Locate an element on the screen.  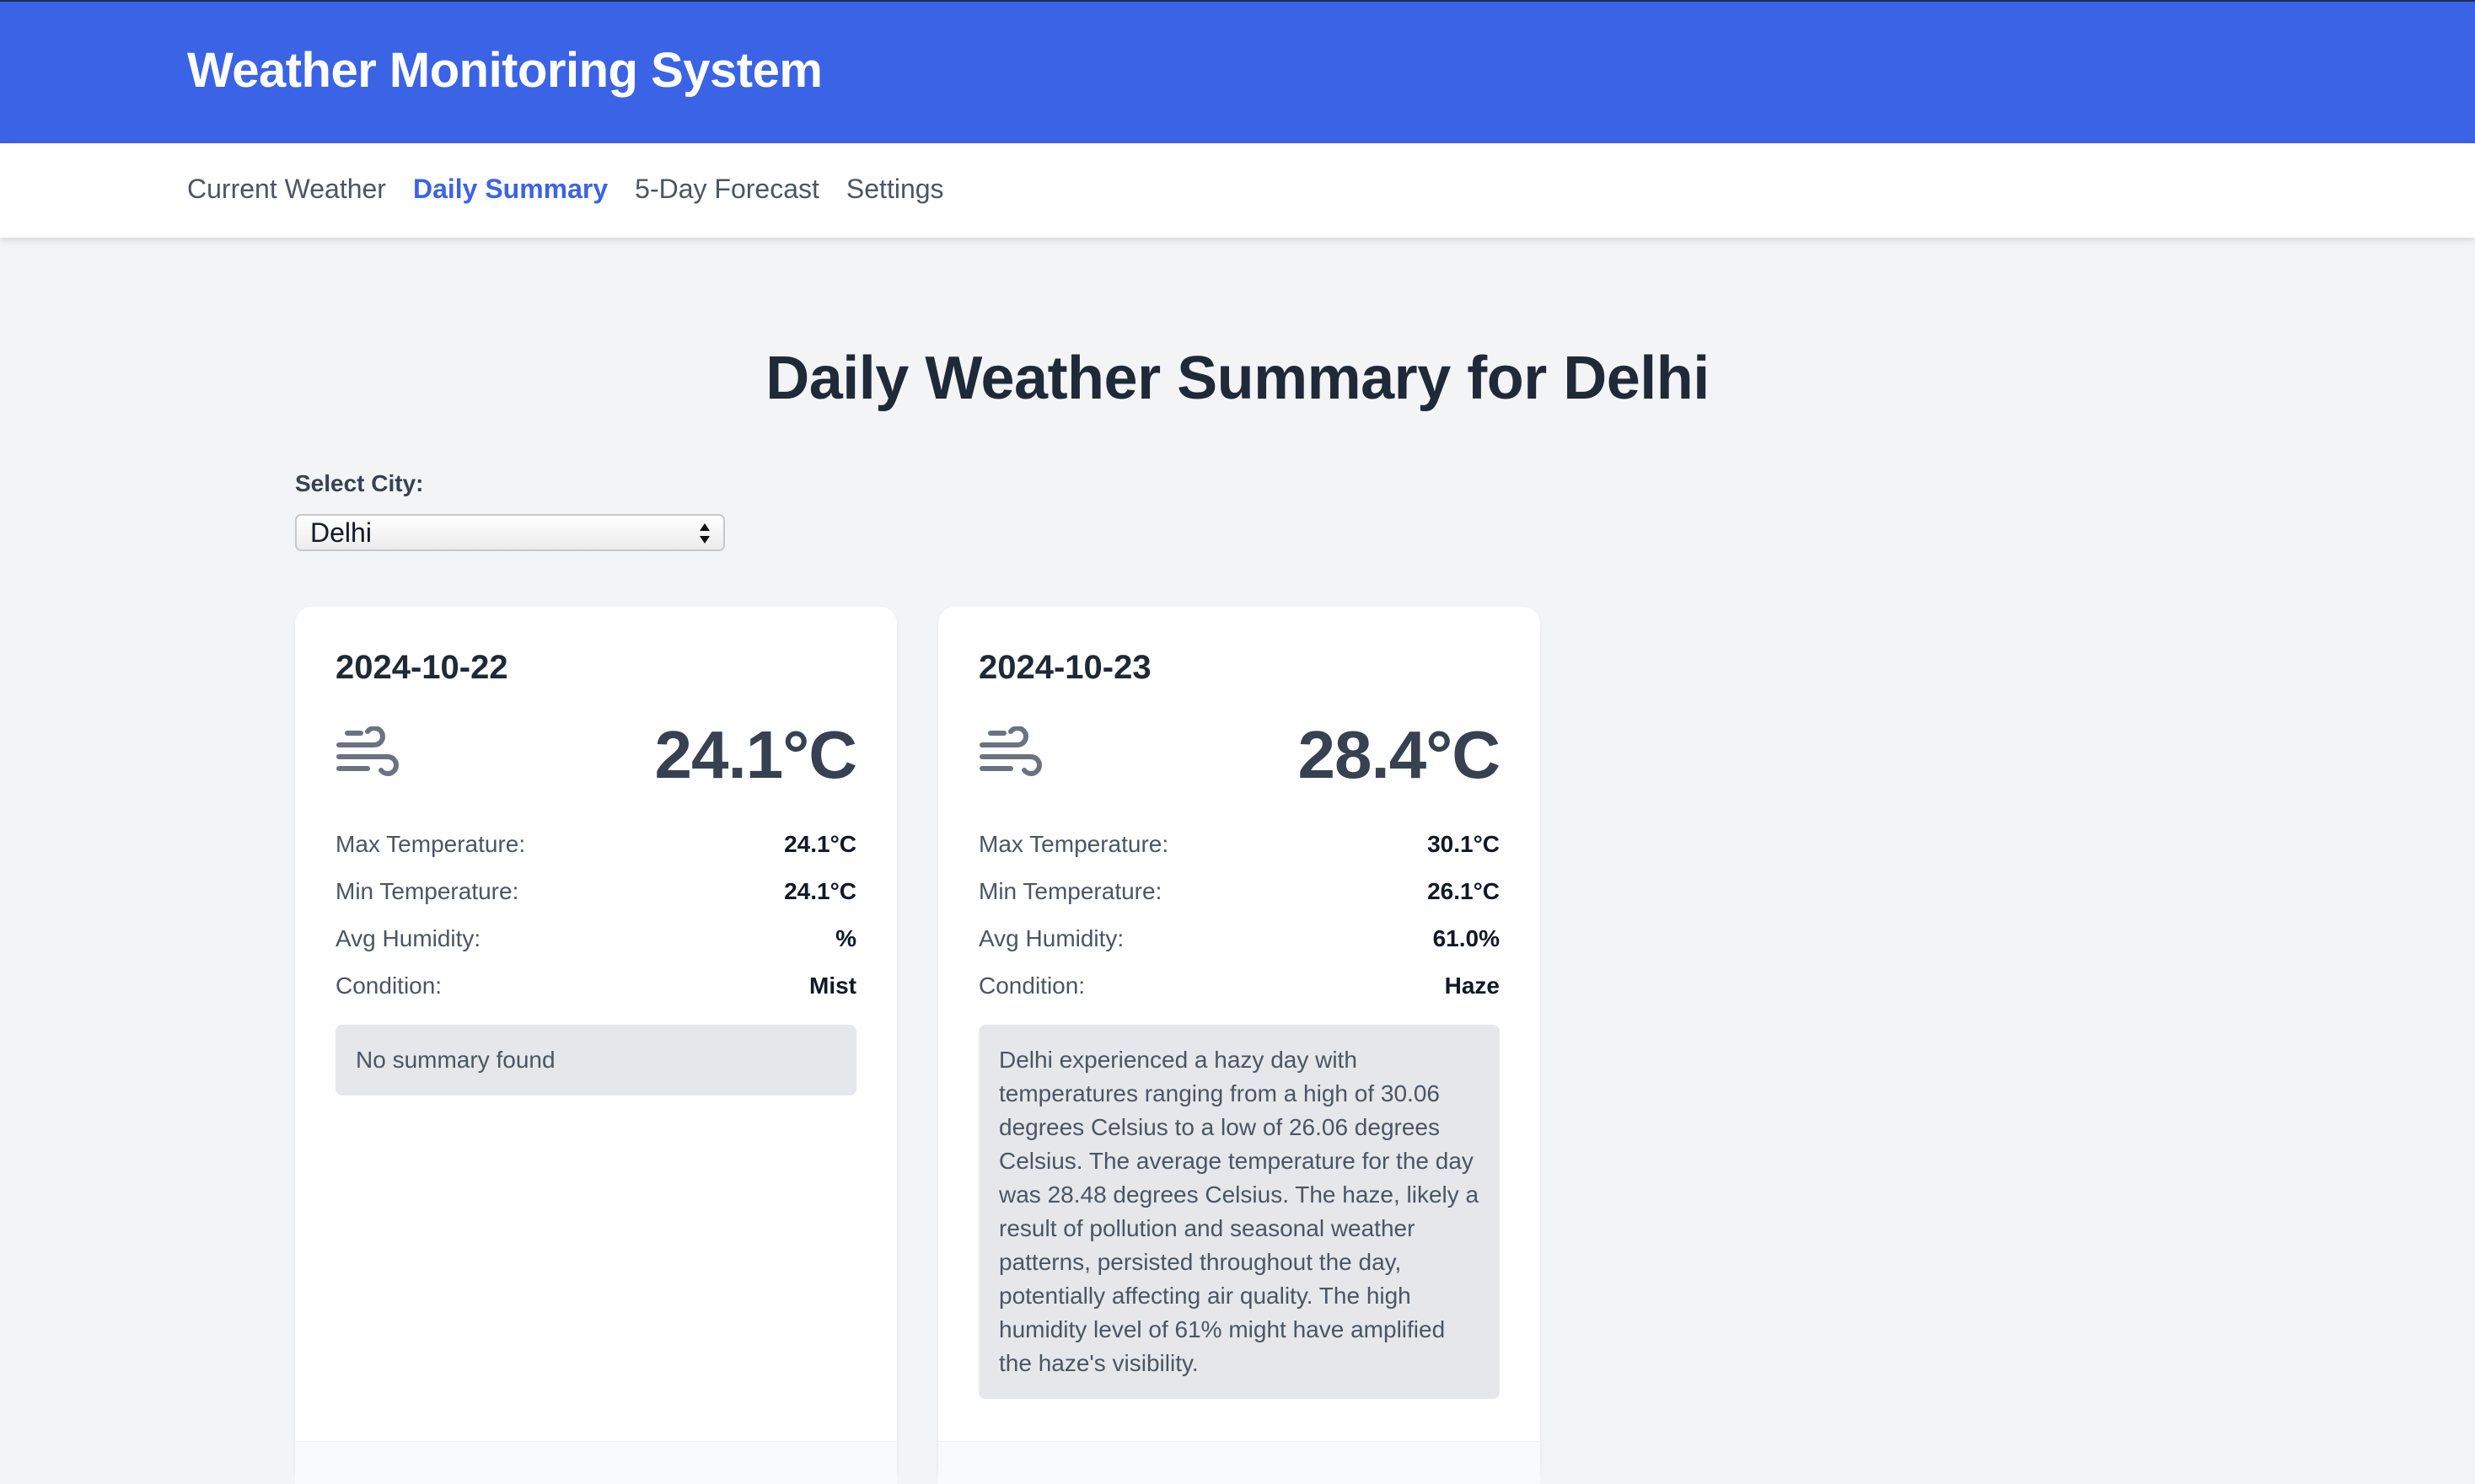
card-date: 2024-10-23 is located at coordinates (1066, 668).